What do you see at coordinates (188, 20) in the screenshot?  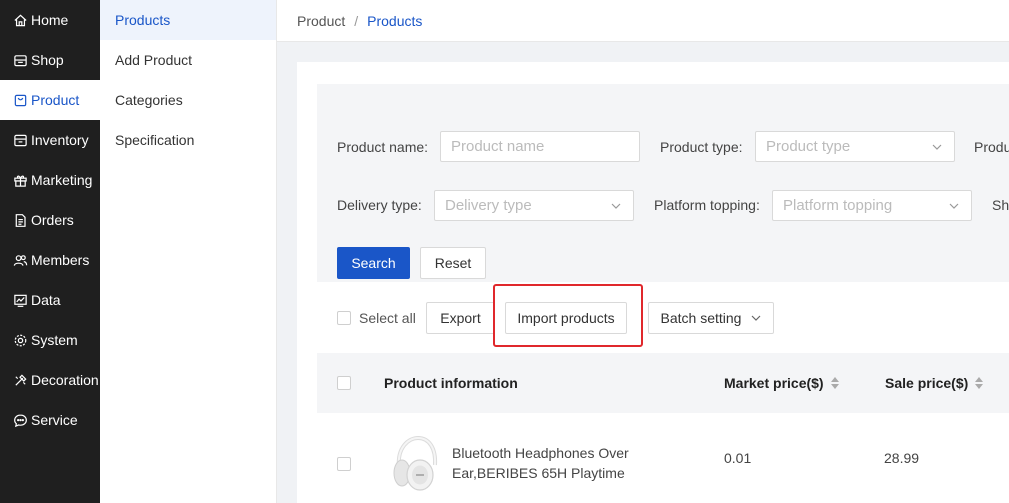 I see `submenu-item-products: Products` at bounding box center [188, 20].